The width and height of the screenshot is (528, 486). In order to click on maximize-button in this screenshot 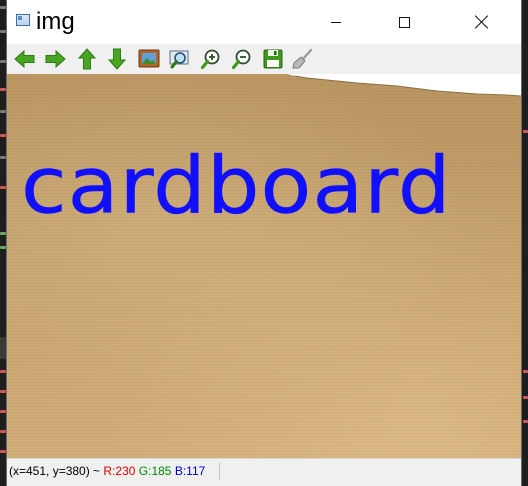, I will do `click(404, 22)`.